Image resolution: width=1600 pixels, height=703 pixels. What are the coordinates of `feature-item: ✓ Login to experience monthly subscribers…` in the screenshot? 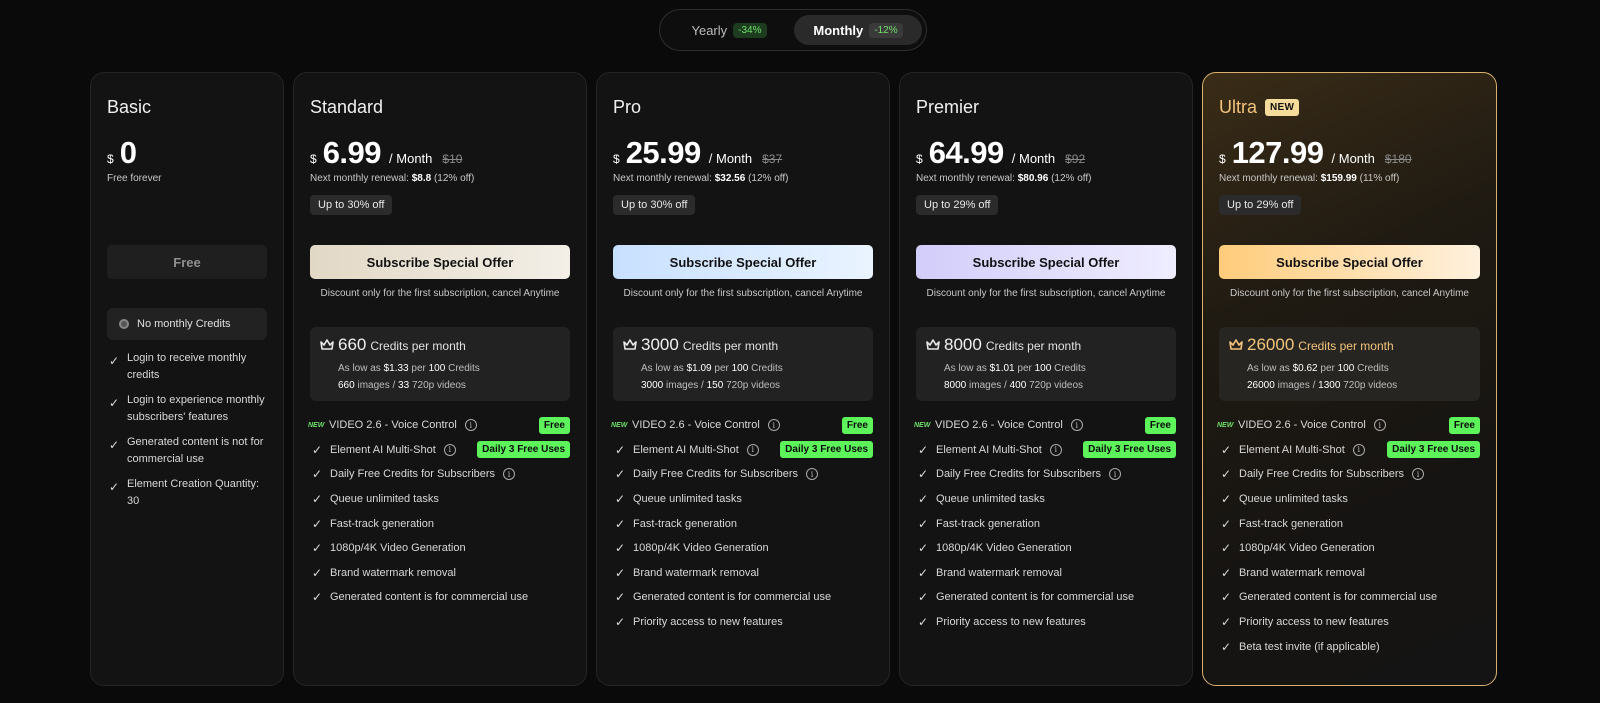 It's located at (187, 409).